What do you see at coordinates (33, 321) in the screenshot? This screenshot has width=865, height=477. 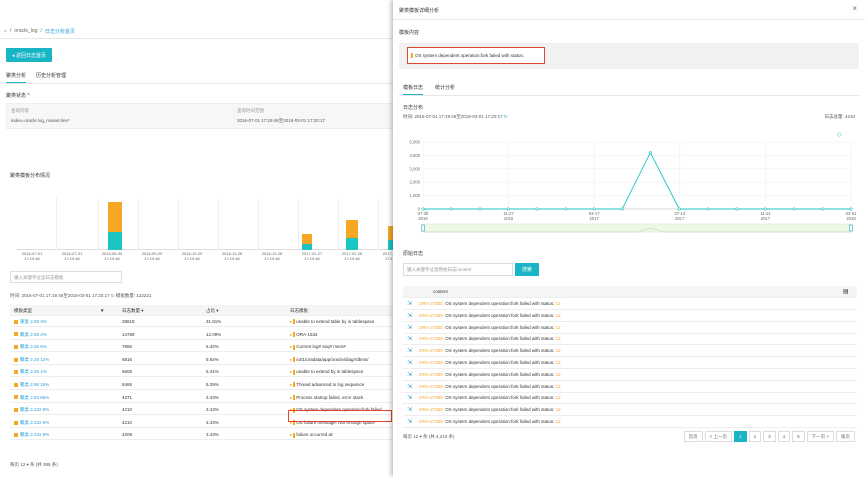 I see `template-type: 重复 2.56 3%` at bounding box center [33, 321].